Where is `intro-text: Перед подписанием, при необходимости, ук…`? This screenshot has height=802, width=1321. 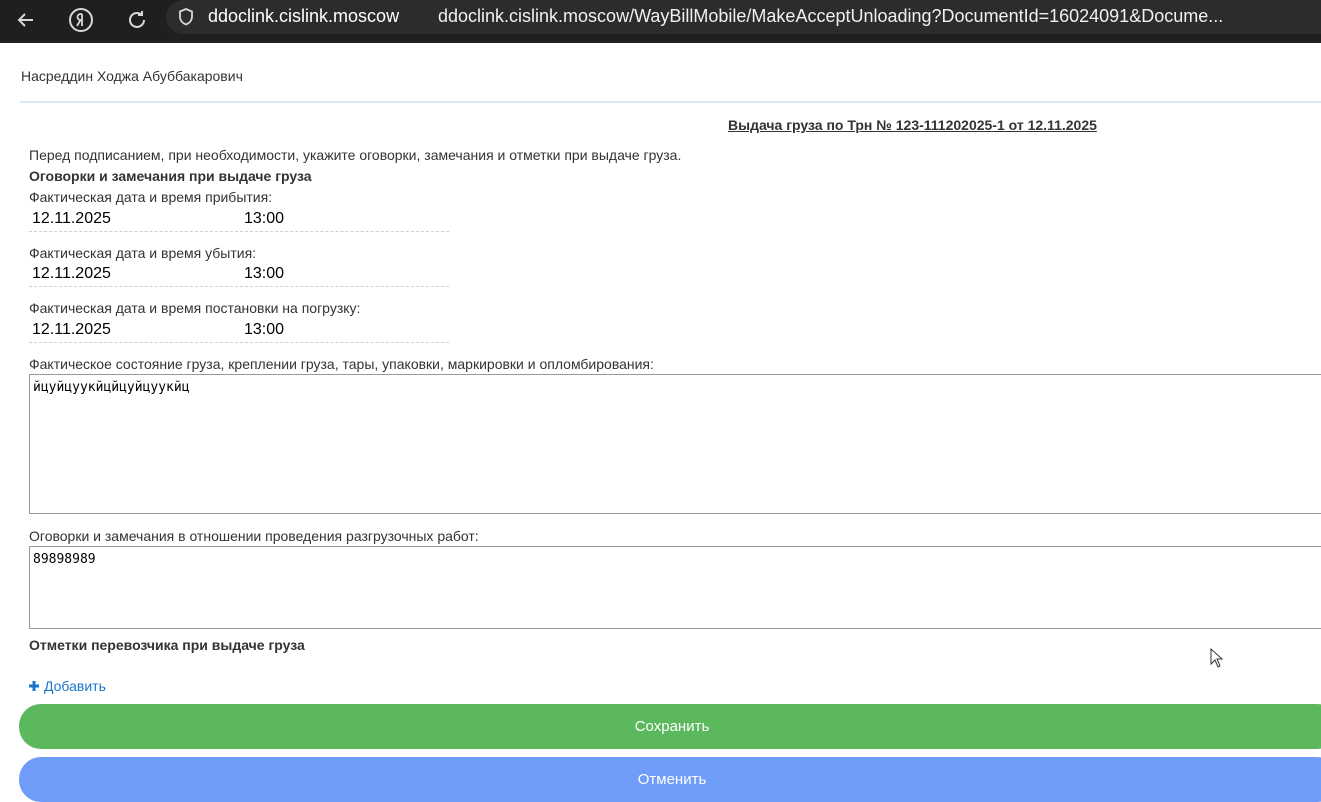 intro-text: Перед подписанием, при необходимости, ук… is located at coordinates (355, 155).